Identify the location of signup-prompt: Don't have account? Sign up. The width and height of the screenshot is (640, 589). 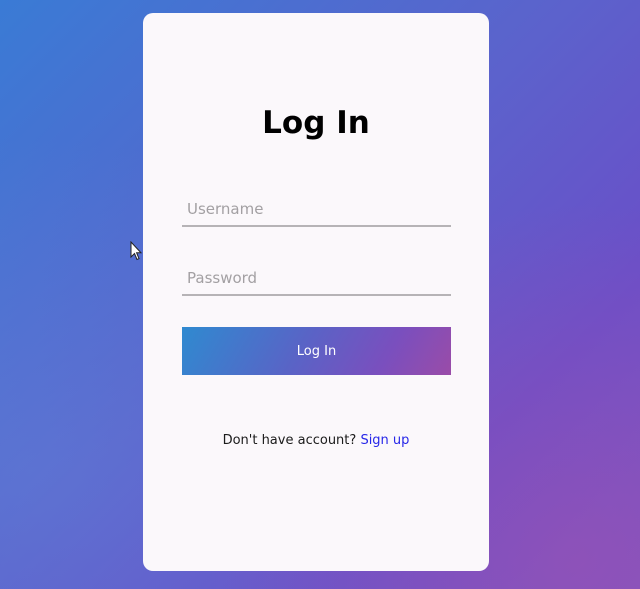
(316, 440).